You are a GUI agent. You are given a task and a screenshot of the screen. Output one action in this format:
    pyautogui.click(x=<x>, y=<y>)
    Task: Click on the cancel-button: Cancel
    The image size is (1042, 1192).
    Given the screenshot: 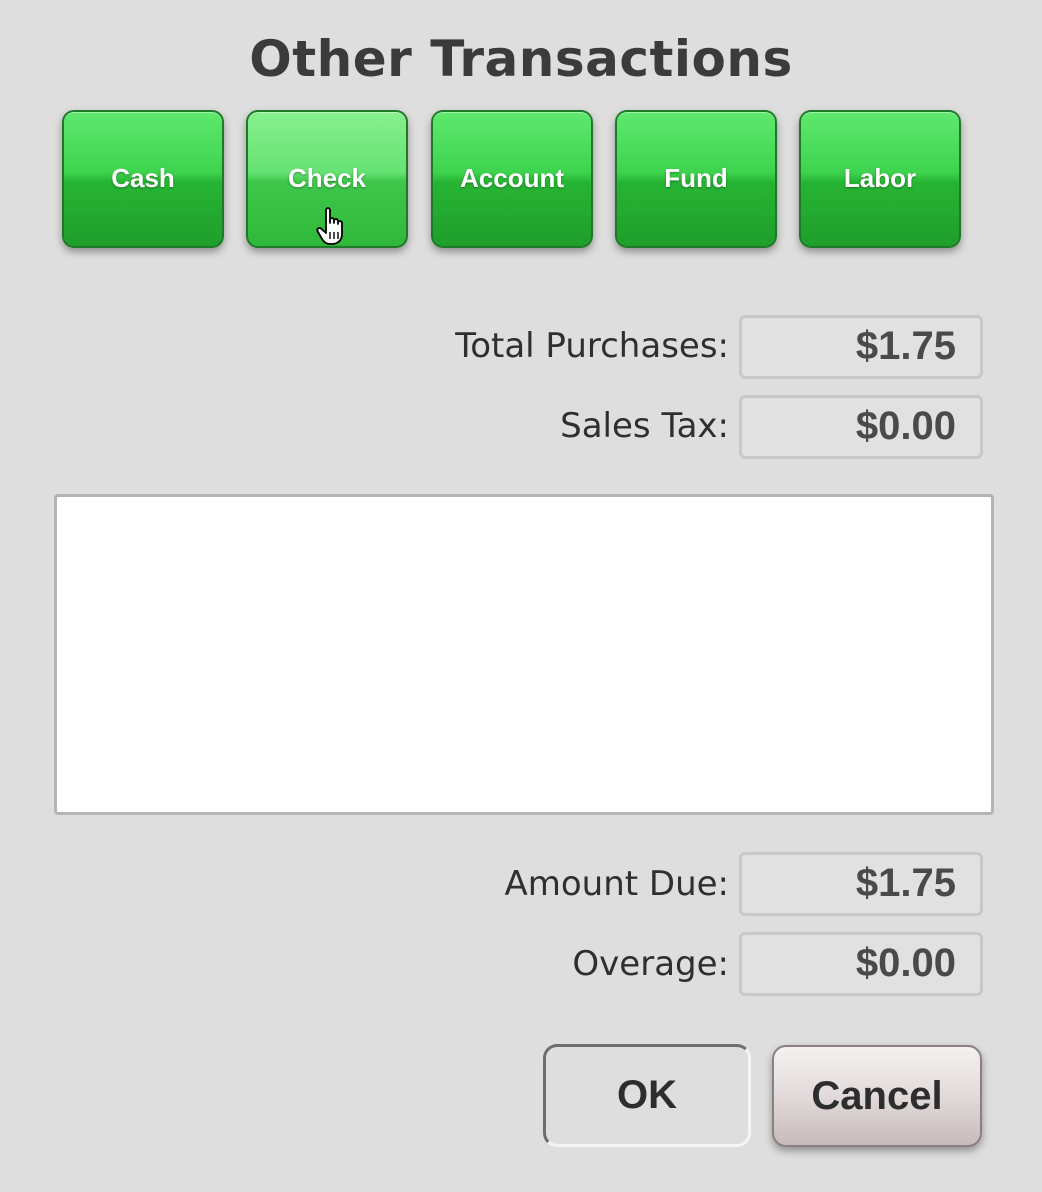 What is the action you would take?
    pyautogui.click(x=877, y=1096)
    